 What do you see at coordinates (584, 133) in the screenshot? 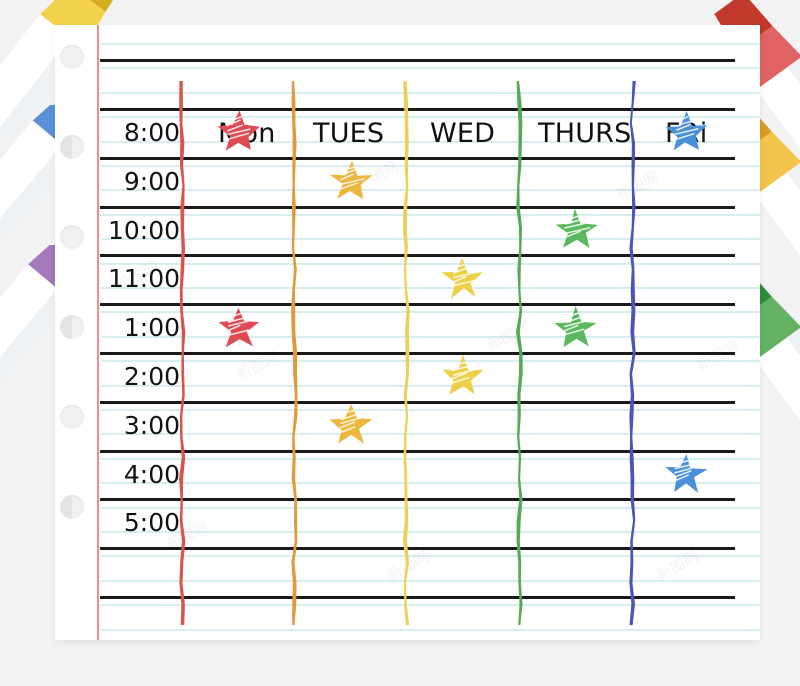
I see `day-header-thurs: THURS` at bounding box center [584, 133].